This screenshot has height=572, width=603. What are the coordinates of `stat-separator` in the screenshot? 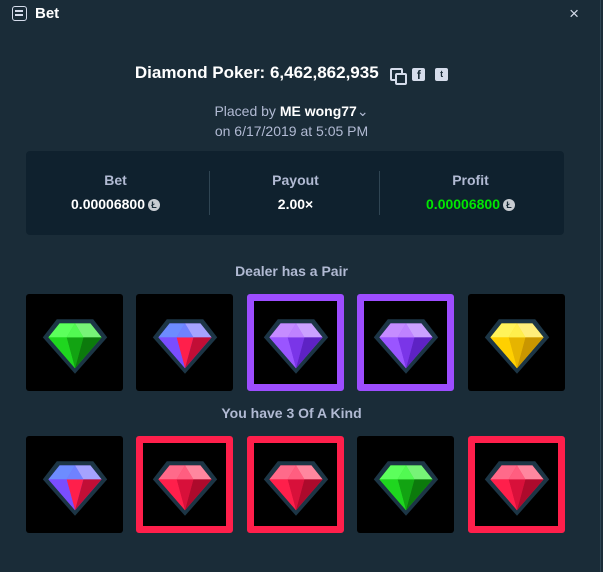 It's located at (379, 193).